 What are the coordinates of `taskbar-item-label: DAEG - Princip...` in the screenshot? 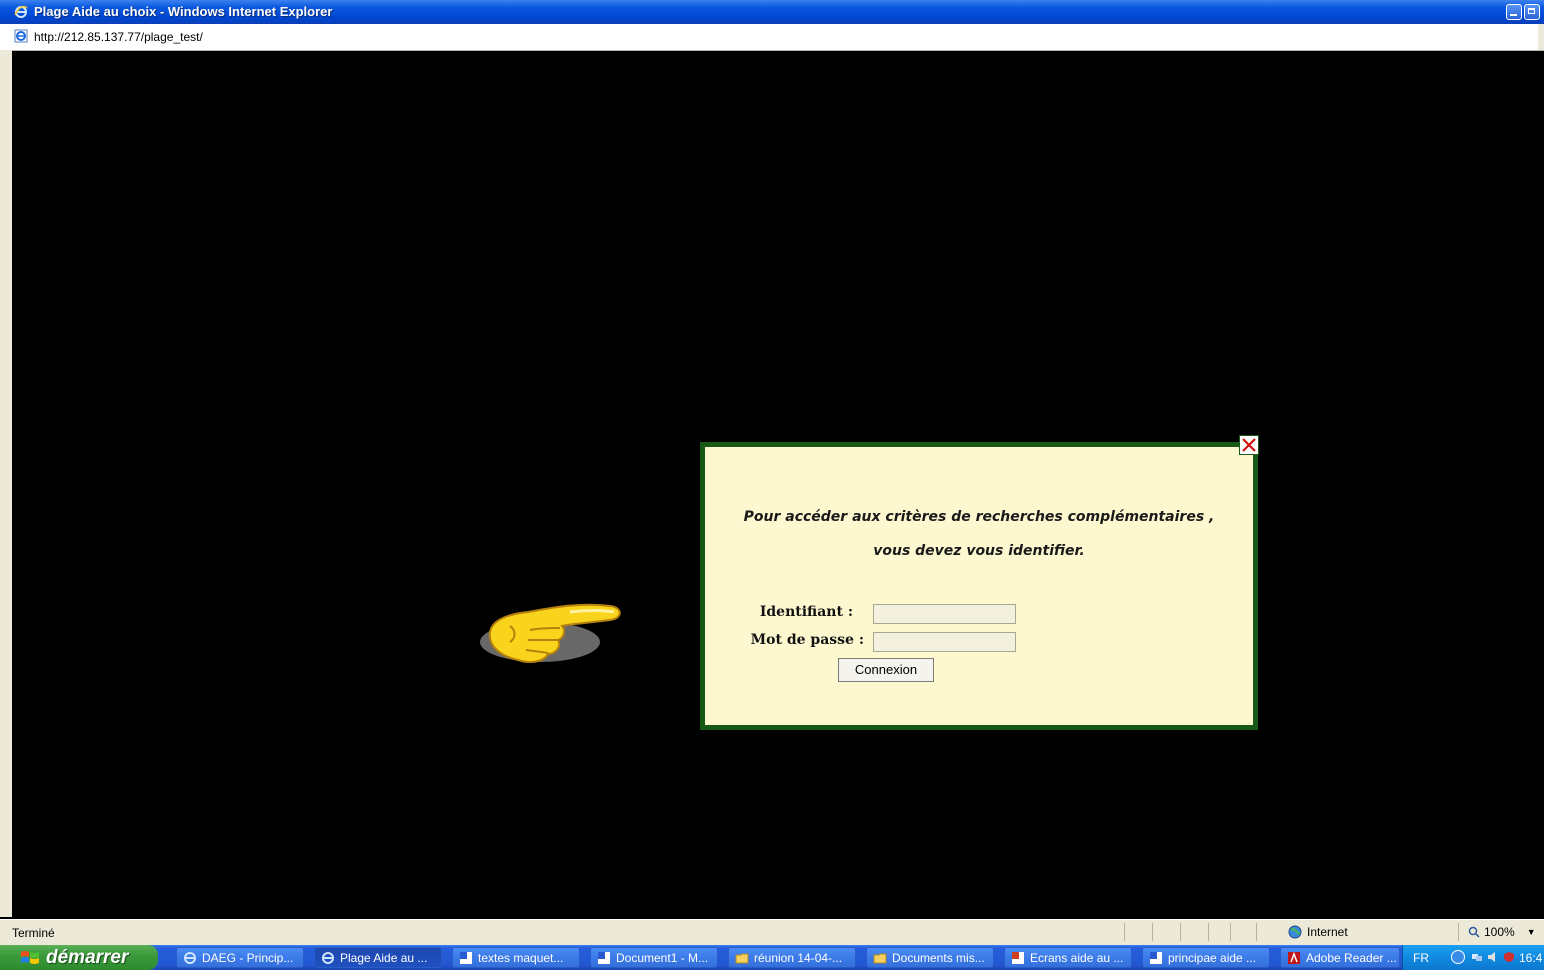 It's located at (248, 957).